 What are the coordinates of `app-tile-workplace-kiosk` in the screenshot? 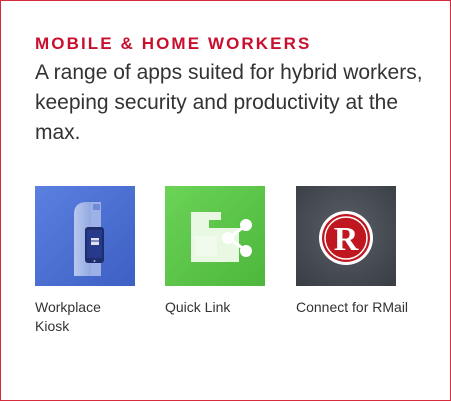 It's located at (85, 236).